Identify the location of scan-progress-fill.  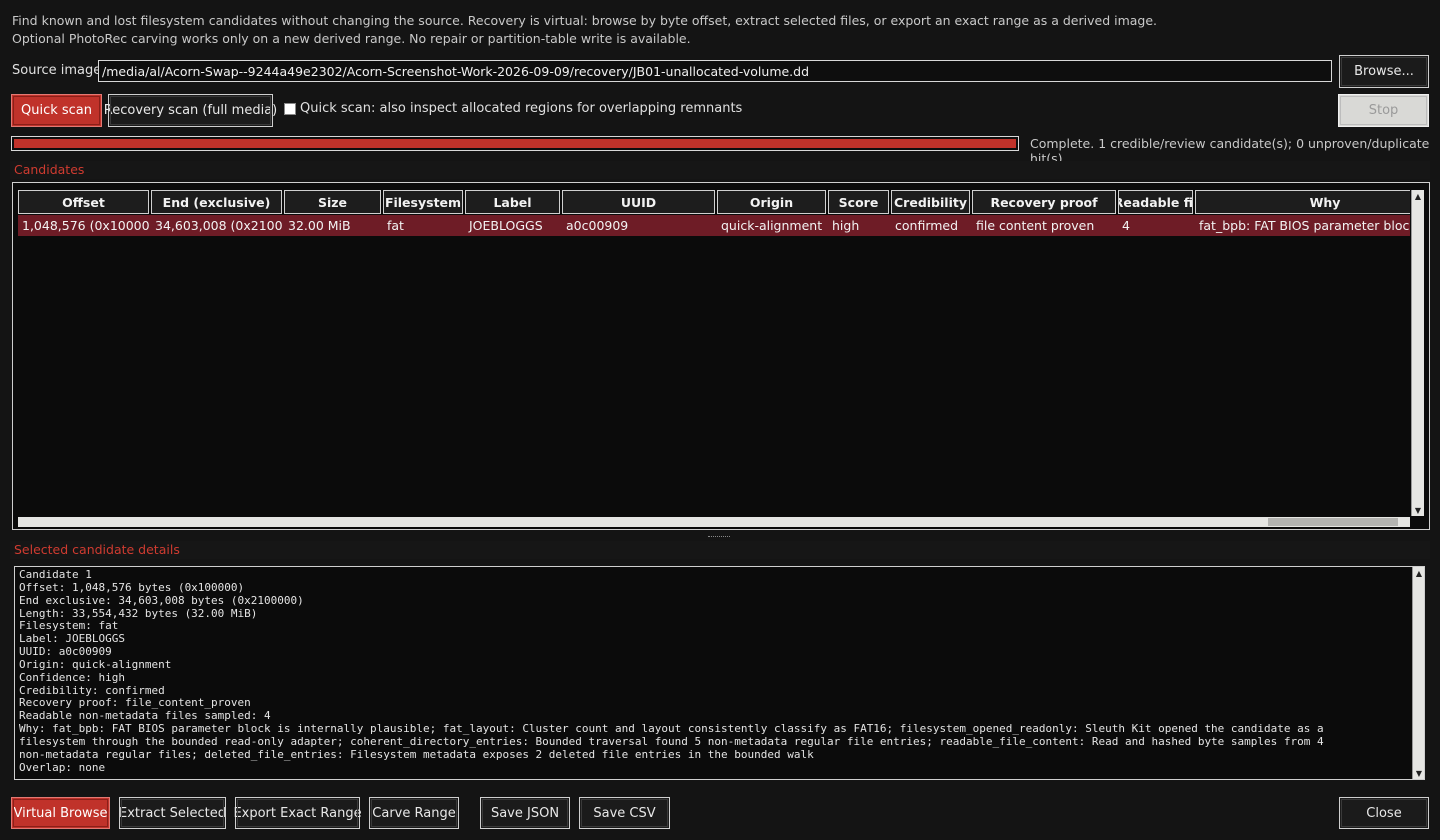
(515, 143).